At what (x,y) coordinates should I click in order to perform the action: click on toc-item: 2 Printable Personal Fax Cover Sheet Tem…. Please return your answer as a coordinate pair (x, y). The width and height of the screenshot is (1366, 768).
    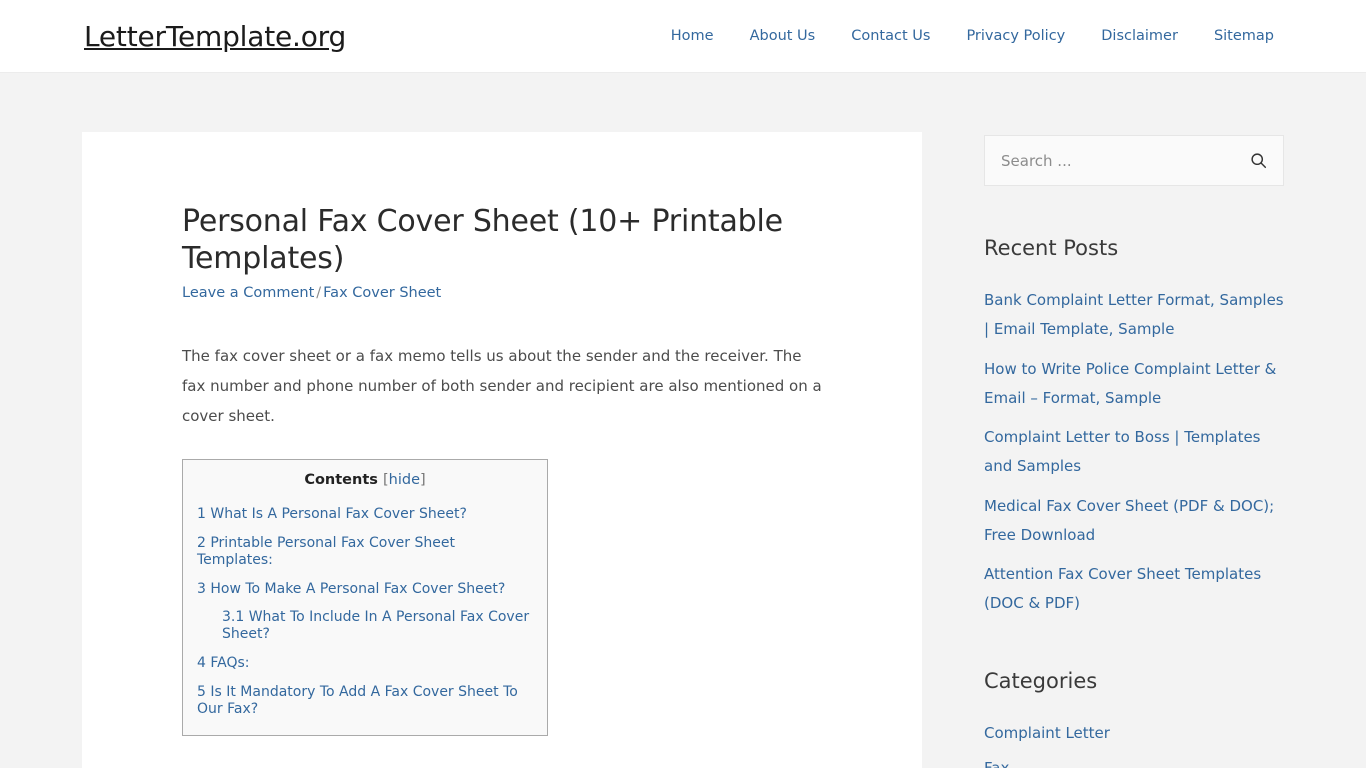
    Looking at the image, I should click on (365, 552).